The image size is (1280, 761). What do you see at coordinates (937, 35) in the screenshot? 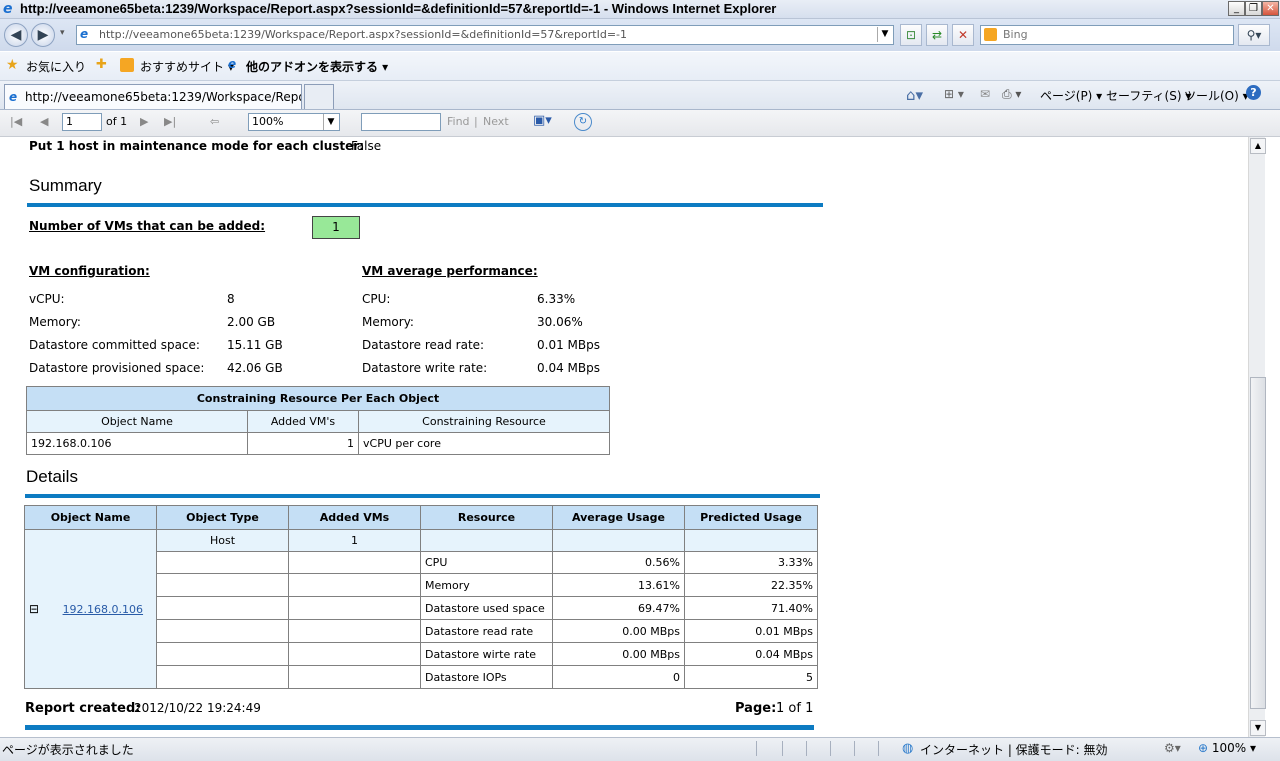
I see `refresh-button: ⇄` at bounding box center [937, 35].